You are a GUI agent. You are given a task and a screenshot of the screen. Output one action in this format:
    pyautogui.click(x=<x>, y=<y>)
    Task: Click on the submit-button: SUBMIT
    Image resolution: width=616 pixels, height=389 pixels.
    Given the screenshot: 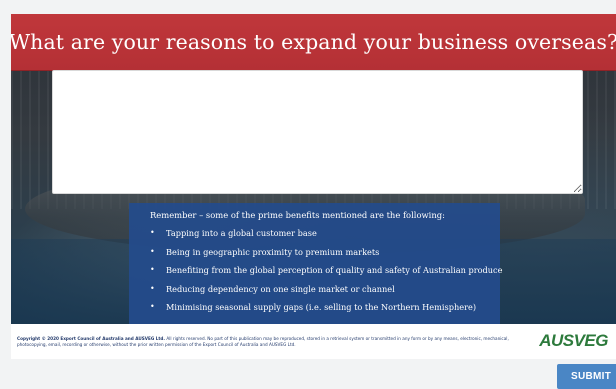 What is the action you would take?
    pyautogui.click(x=586, y=376)
    